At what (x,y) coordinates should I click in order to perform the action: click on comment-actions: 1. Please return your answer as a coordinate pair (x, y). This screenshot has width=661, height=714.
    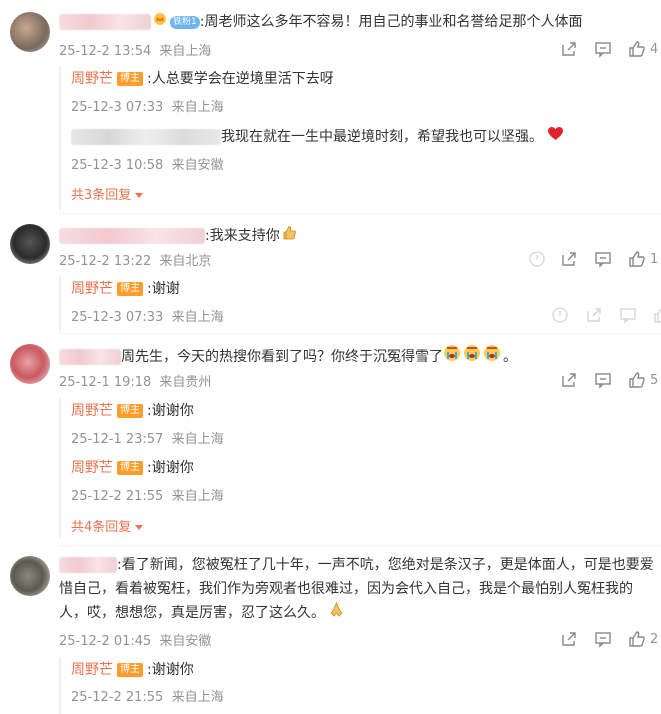
    Looking at the image, I should click on (609, 259).